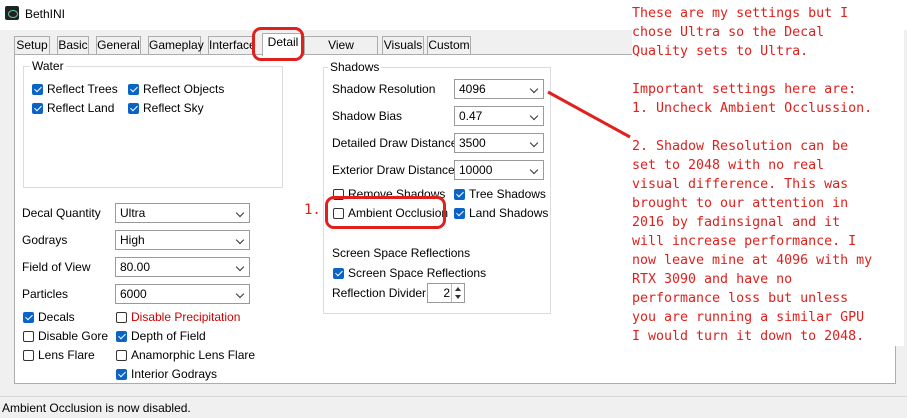 The height and width of the screenshot is (418, 907). I want to click on tab-interface: Interface, so click(232, 45).